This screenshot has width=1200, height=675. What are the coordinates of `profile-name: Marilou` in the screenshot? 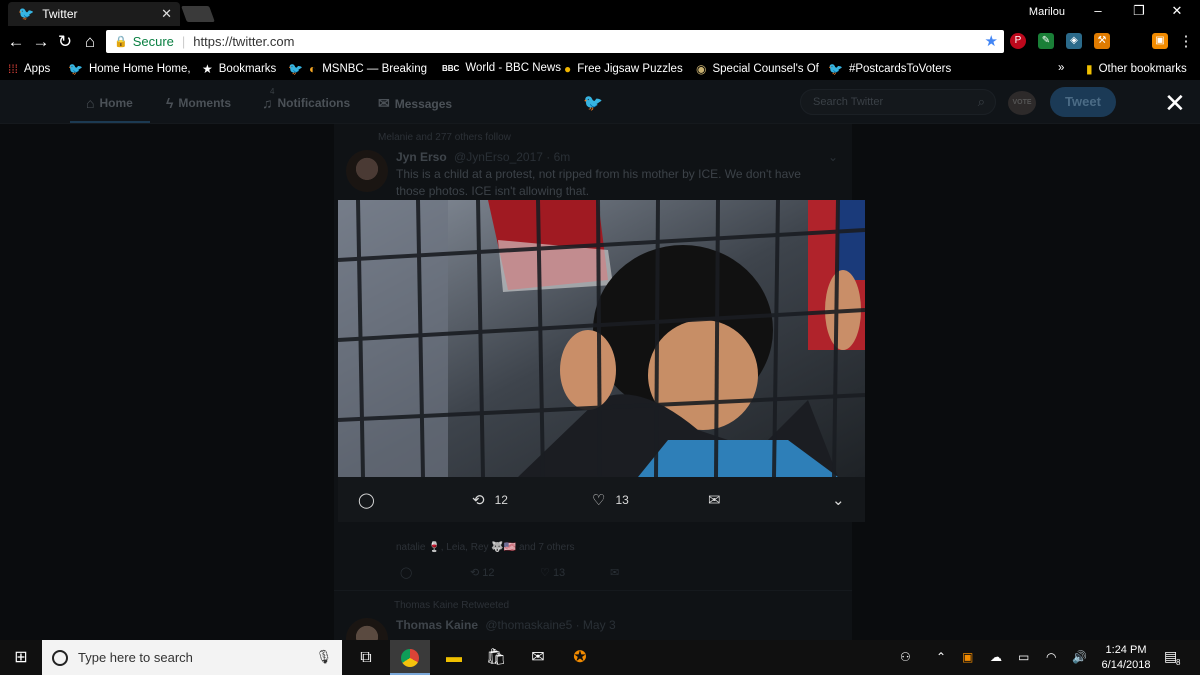 It's located at (1047, 12).